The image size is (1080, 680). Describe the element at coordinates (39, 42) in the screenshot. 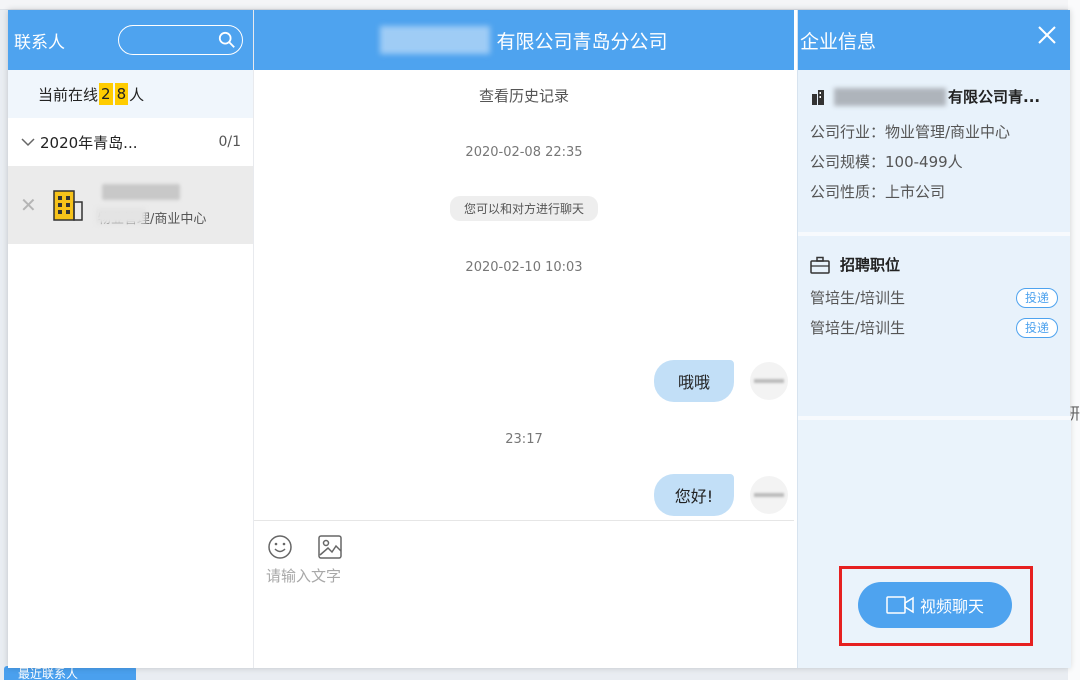

I see `contacts-title: 联系人` at that location.